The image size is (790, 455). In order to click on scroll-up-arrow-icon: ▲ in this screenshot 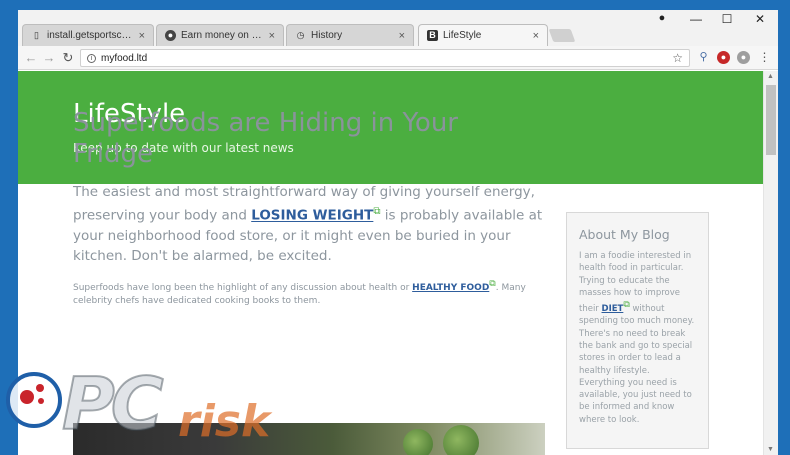, I will do `click(770, 76)`.